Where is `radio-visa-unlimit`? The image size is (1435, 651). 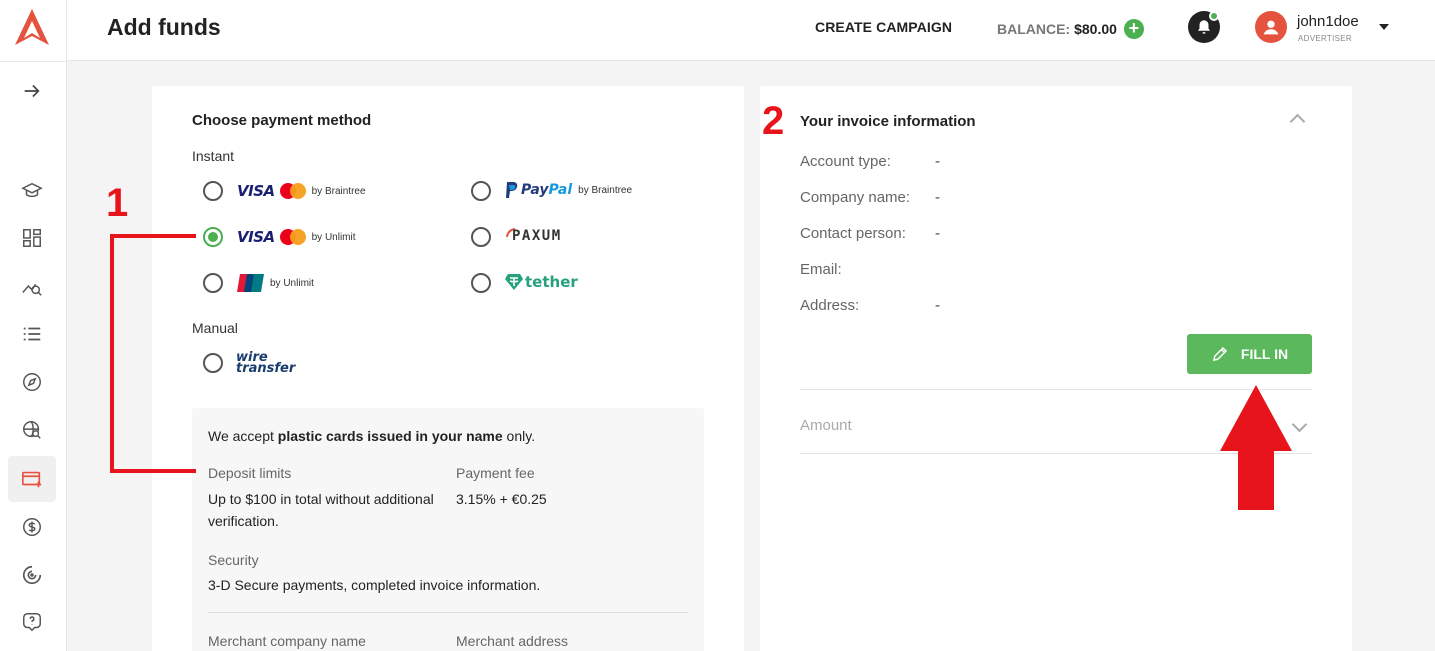
radio-visa-unlimit is located at coordinates (213, 237).